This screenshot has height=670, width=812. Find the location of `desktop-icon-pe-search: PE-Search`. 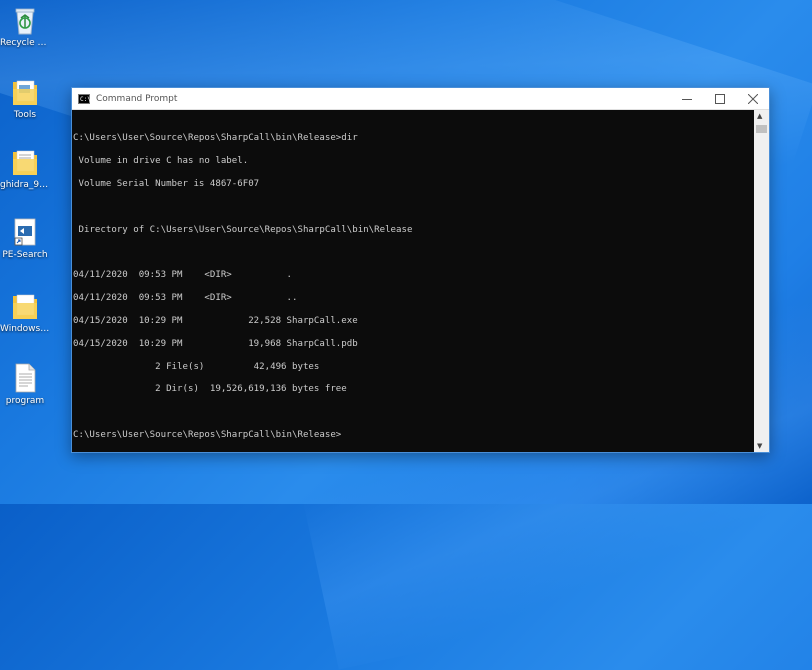

desktop-icon-pe-search: PE-Search is located at coordinates (25, 238).